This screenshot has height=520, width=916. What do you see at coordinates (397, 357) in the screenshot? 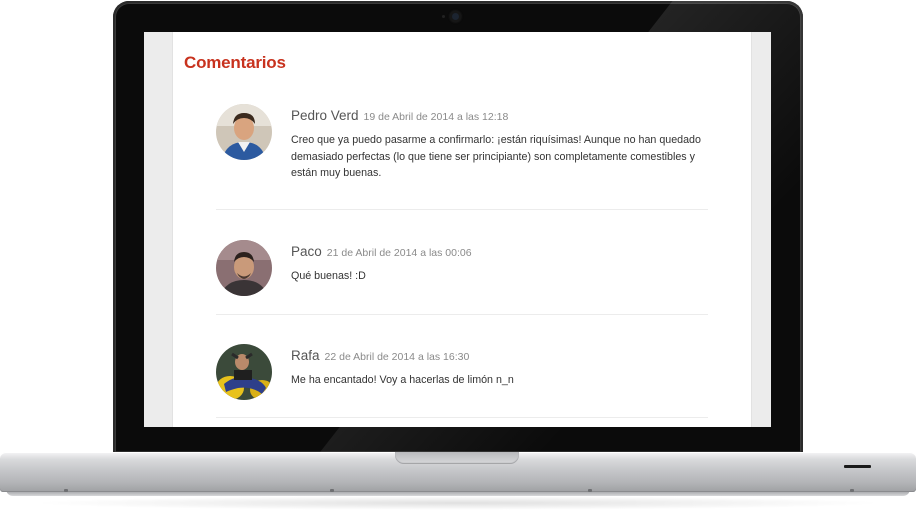
I see `comment-date: 22 de Abril de 2014 a las 16:30` at bounding box center [397, 357].